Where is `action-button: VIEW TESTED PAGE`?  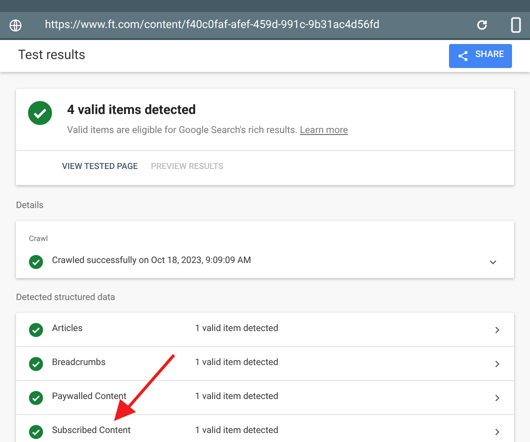 action-button: VIEW TESTED PAGE is located at coordinates (100, 167).